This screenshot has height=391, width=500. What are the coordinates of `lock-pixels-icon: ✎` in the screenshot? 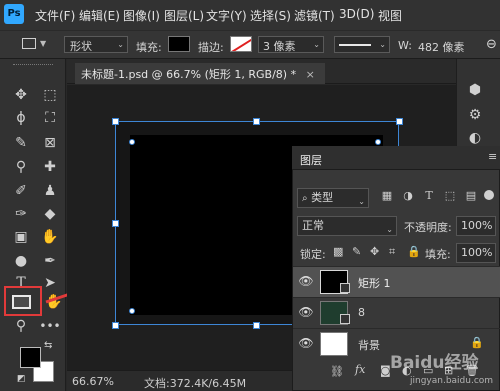 It's located at (356, 251).